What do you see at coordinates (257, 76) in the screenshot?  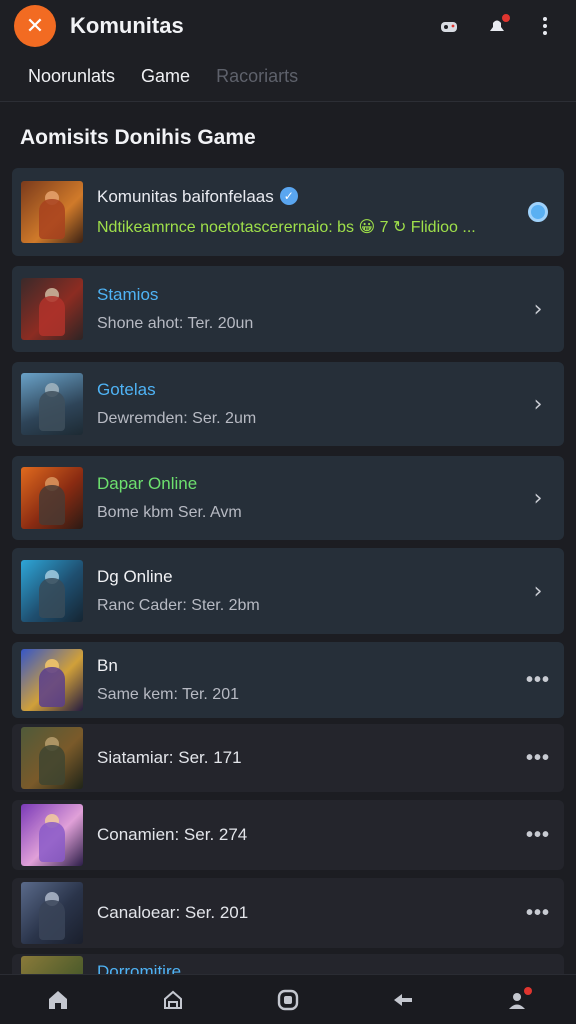 I see `tab-requests: Racoriarts` at bounding box center [257, 76].